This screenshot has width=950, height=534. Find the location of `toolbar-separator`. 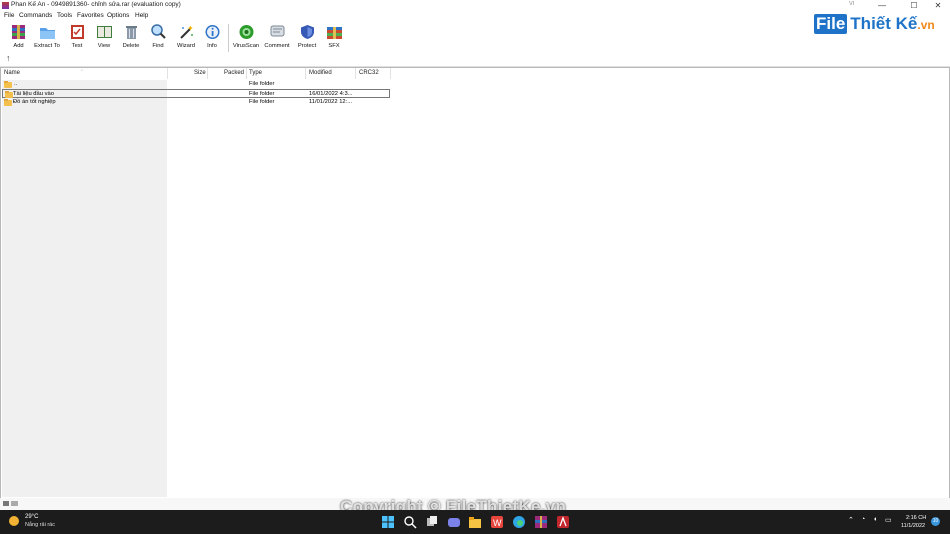

toolbar-separator is located at coordinates (228, 38).